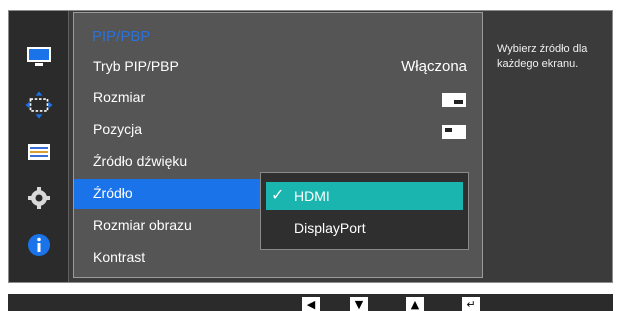 Image resolution: width=619 pixels, height=311 pixels. I want to click on osd-sidebar, so click(39, 146).